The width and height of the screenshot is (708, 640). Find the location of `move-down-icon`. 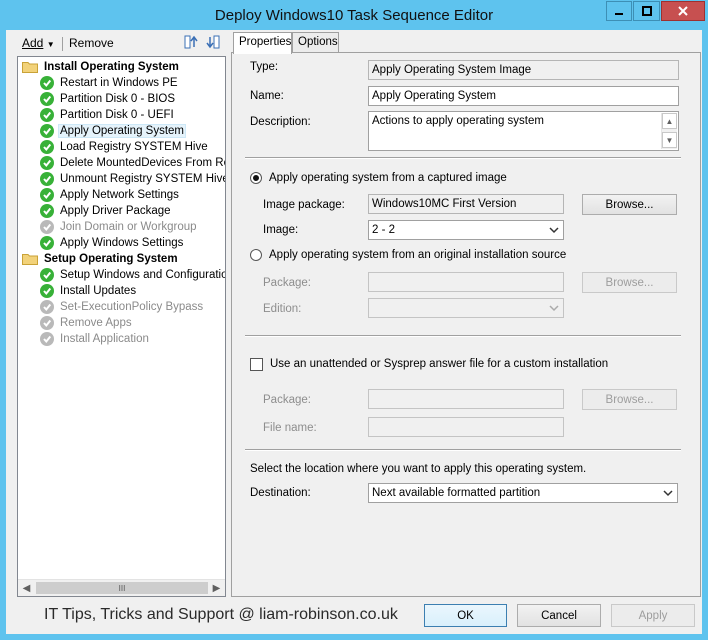

move-down-icon is located at coordinates (213, 42).